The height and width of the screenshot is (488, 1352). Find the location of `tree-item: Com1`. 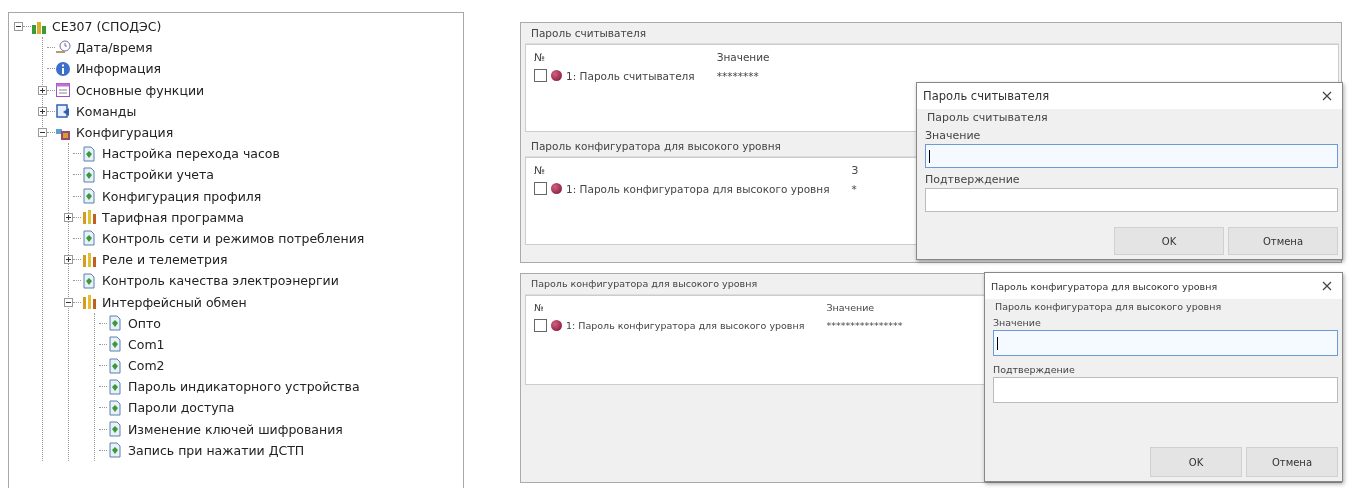

tree-item: Com1 is located at coordinates (146, 344).